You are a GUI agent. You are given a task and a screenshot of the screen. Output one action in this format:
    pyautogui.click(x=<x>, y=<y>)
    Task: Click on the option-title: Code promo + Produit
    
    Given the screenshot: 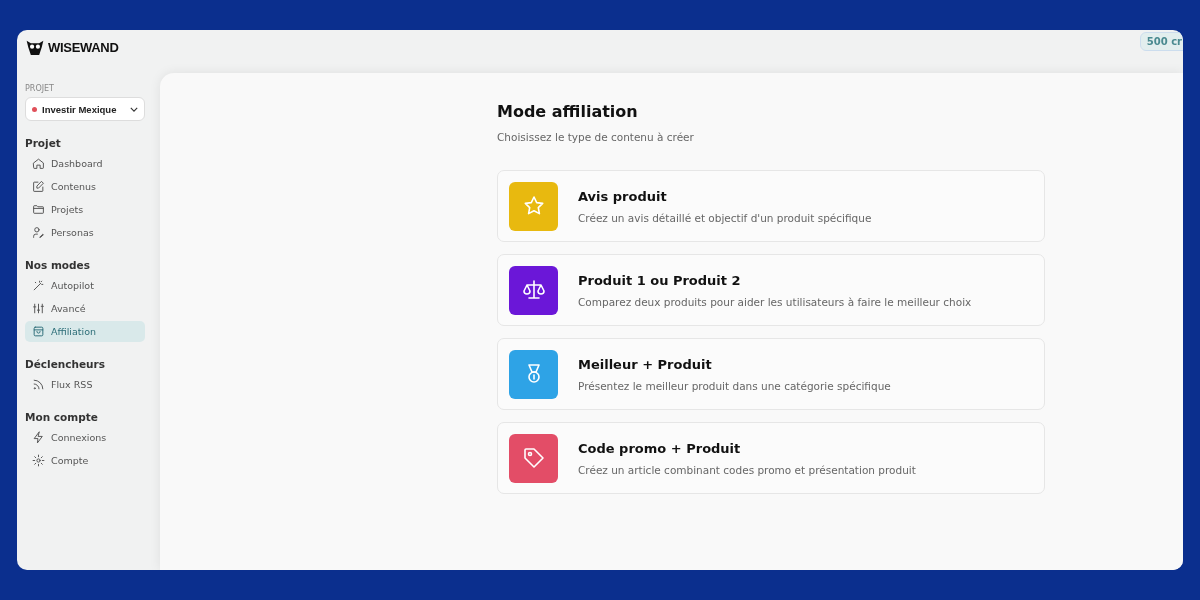 What is the action you would take?
    pyautogui.click(x=660, y=448)
    